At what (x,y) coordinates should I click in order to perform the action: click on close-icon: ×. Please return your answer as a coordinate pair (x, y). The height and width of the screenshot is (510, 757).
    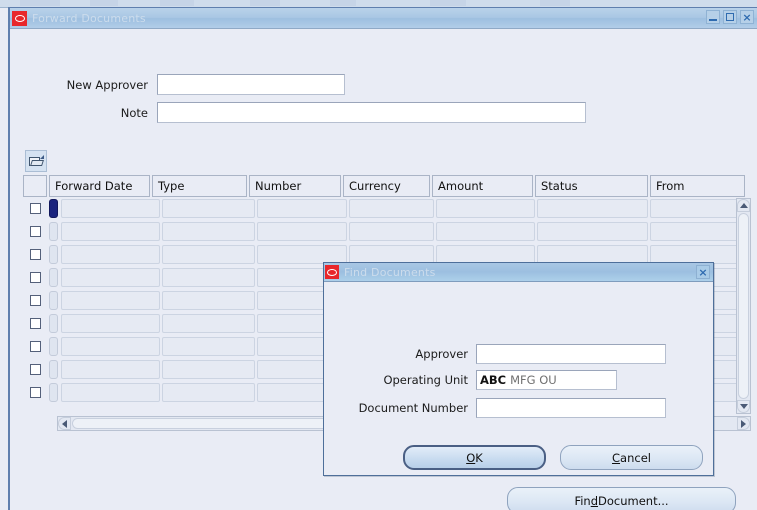
    Looking at the image, I should click on (747, 17).